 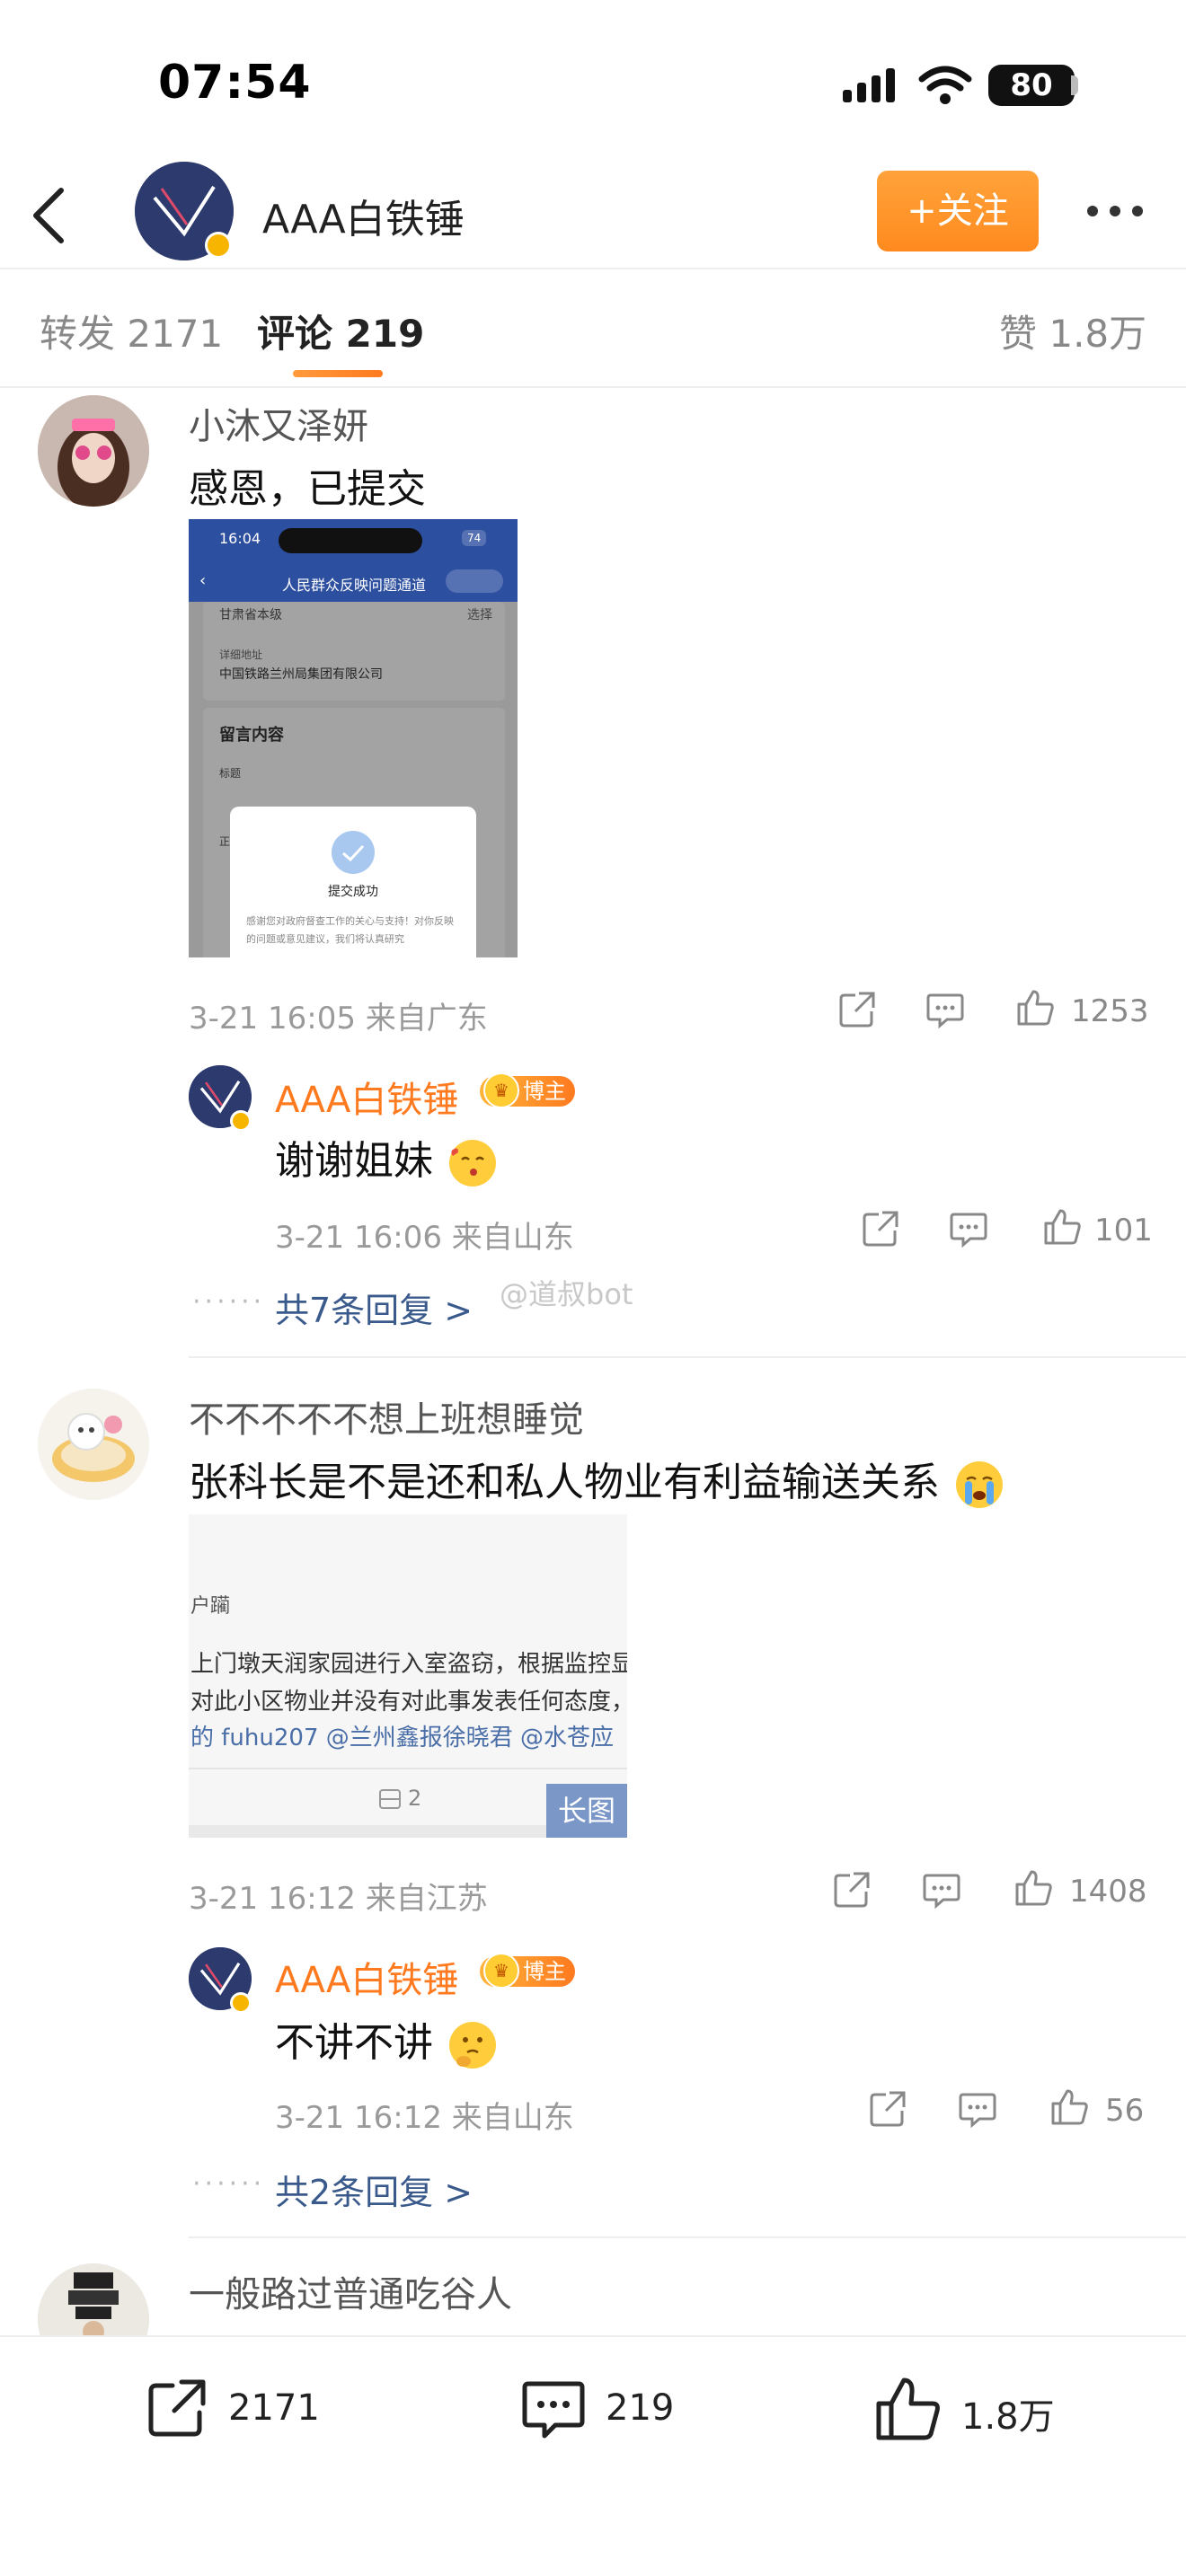 What do you see at coordinates (593, 81) in the screenshot?
I see `status-bar: 07:54 80` at bounding box center [593, 81].